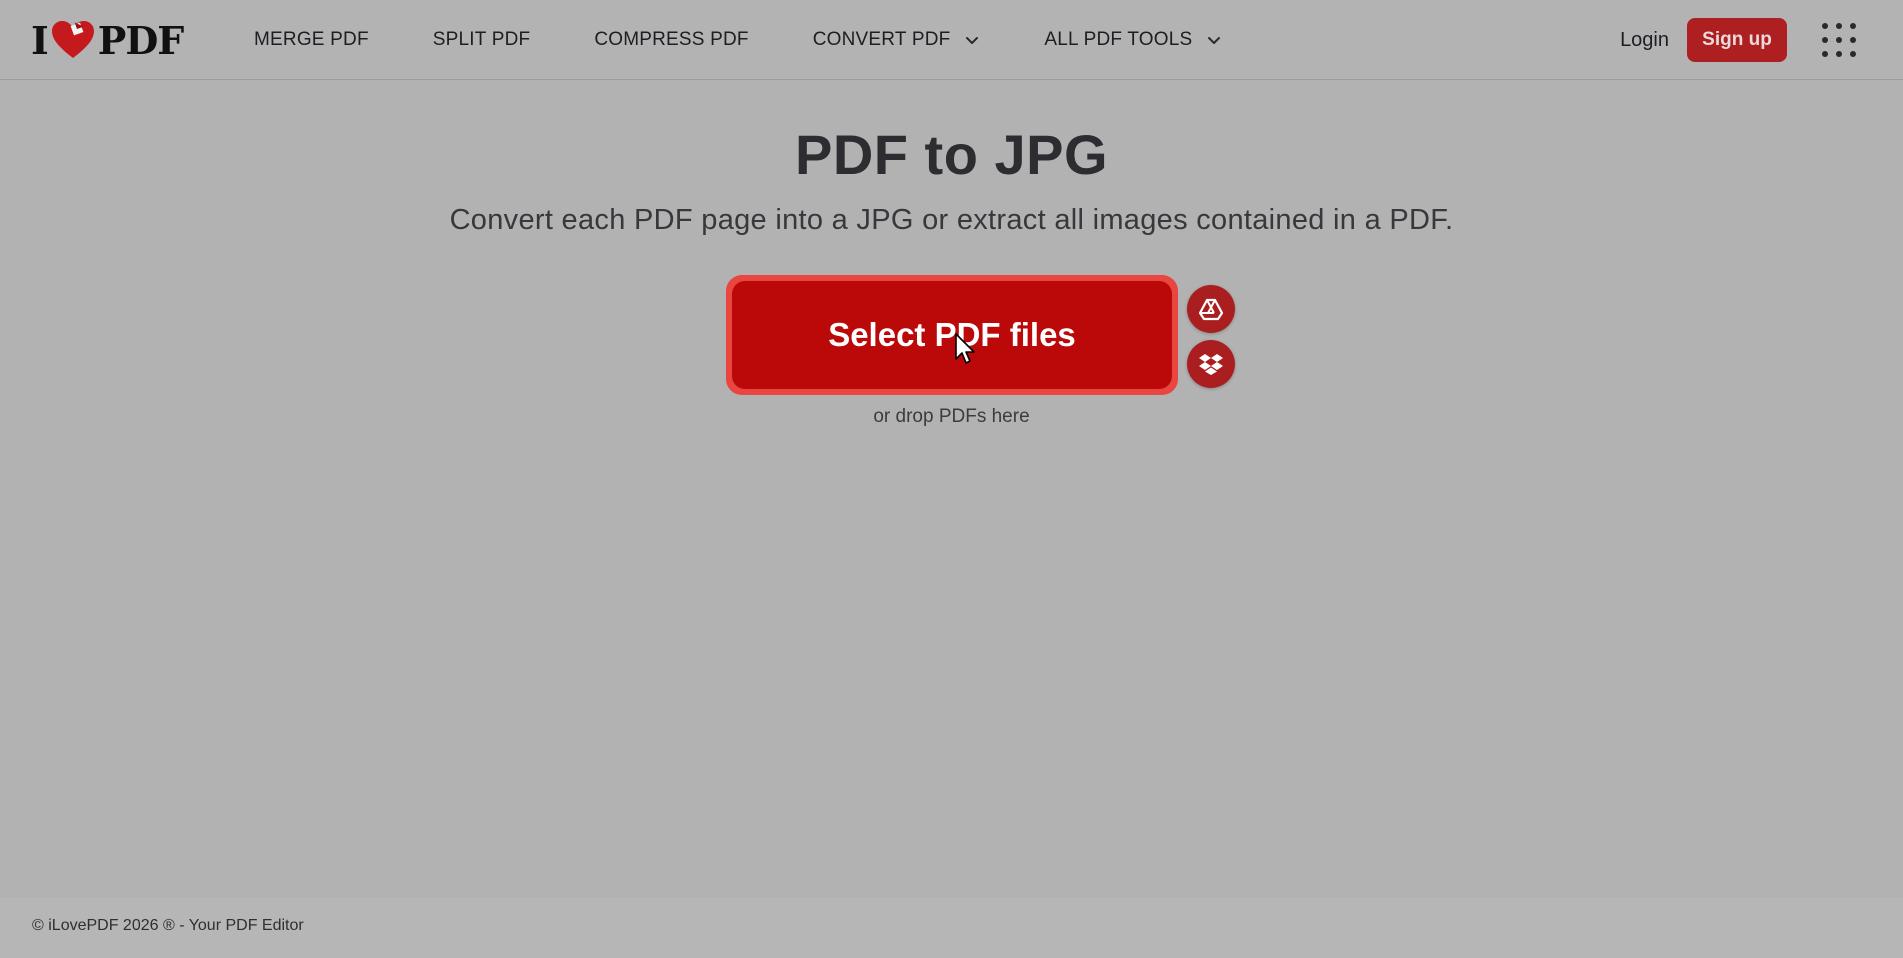 Image resolution: width=1903 pixels, height=958 pixels. I want to click on logo: I PDF, so click(108, 40).